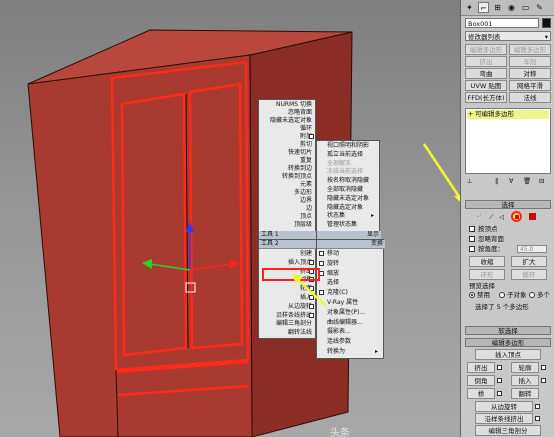 This screenshot has width=554, height=437. I want to click on extrude-button: 挤出, so click(481, 367).